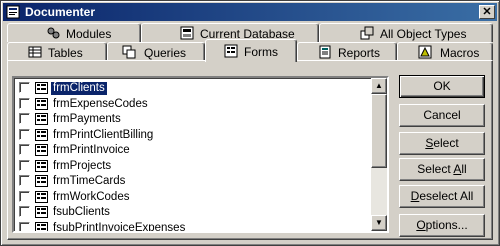 The width and height of the screenshot is (500, 246). What do you see at coordinates (231, 51) in the screenshot?
I see `forms-icon` at bounding box center [231, 51].